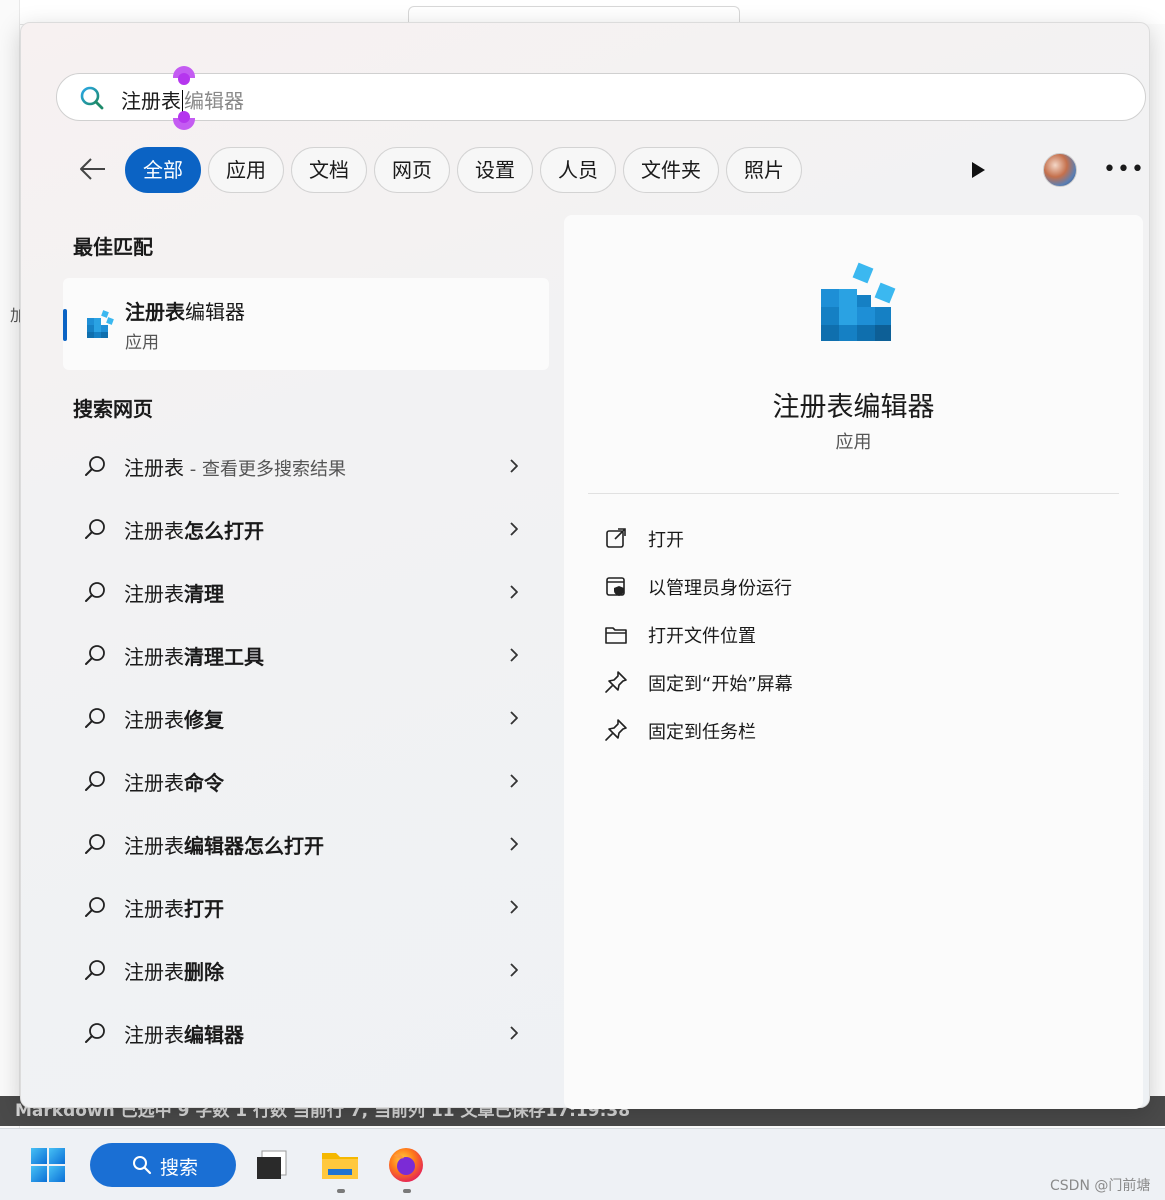 This screenshot has height=1200, width=1165. What do you see at coordinates (853, 493) in the screenshot?
I see `preview-divider` at bounding box center [853, 493].